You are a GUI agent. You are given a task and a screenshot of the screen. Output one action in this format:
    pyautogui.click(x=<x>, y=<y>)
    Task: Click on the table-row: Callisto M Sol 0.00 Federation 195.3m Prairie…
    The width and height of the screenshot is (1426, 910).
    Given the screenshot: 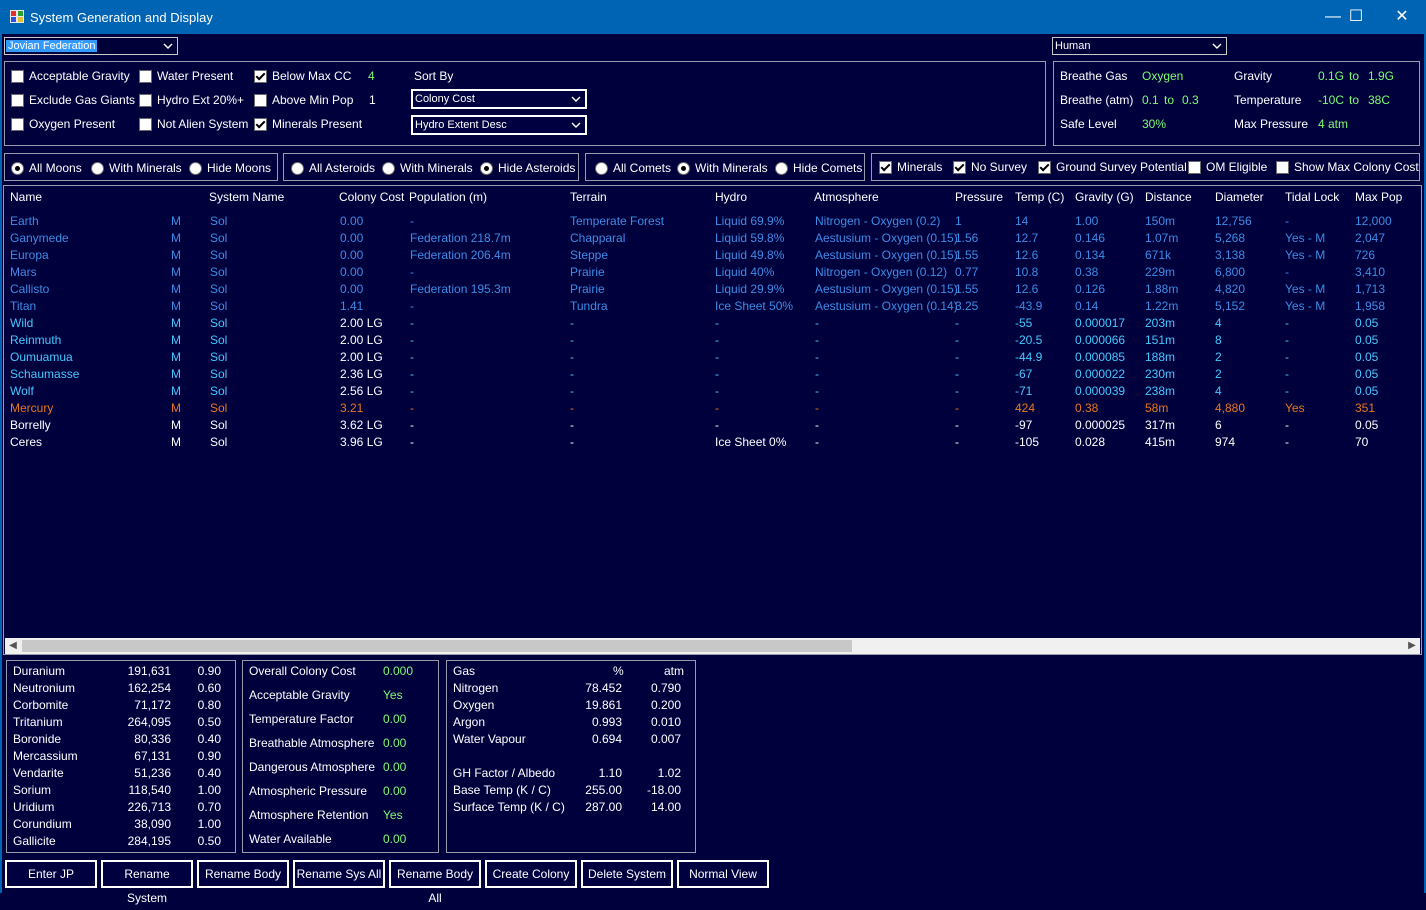 What is the action you would take?
    pyautogui.click(x=712, y=290)
    